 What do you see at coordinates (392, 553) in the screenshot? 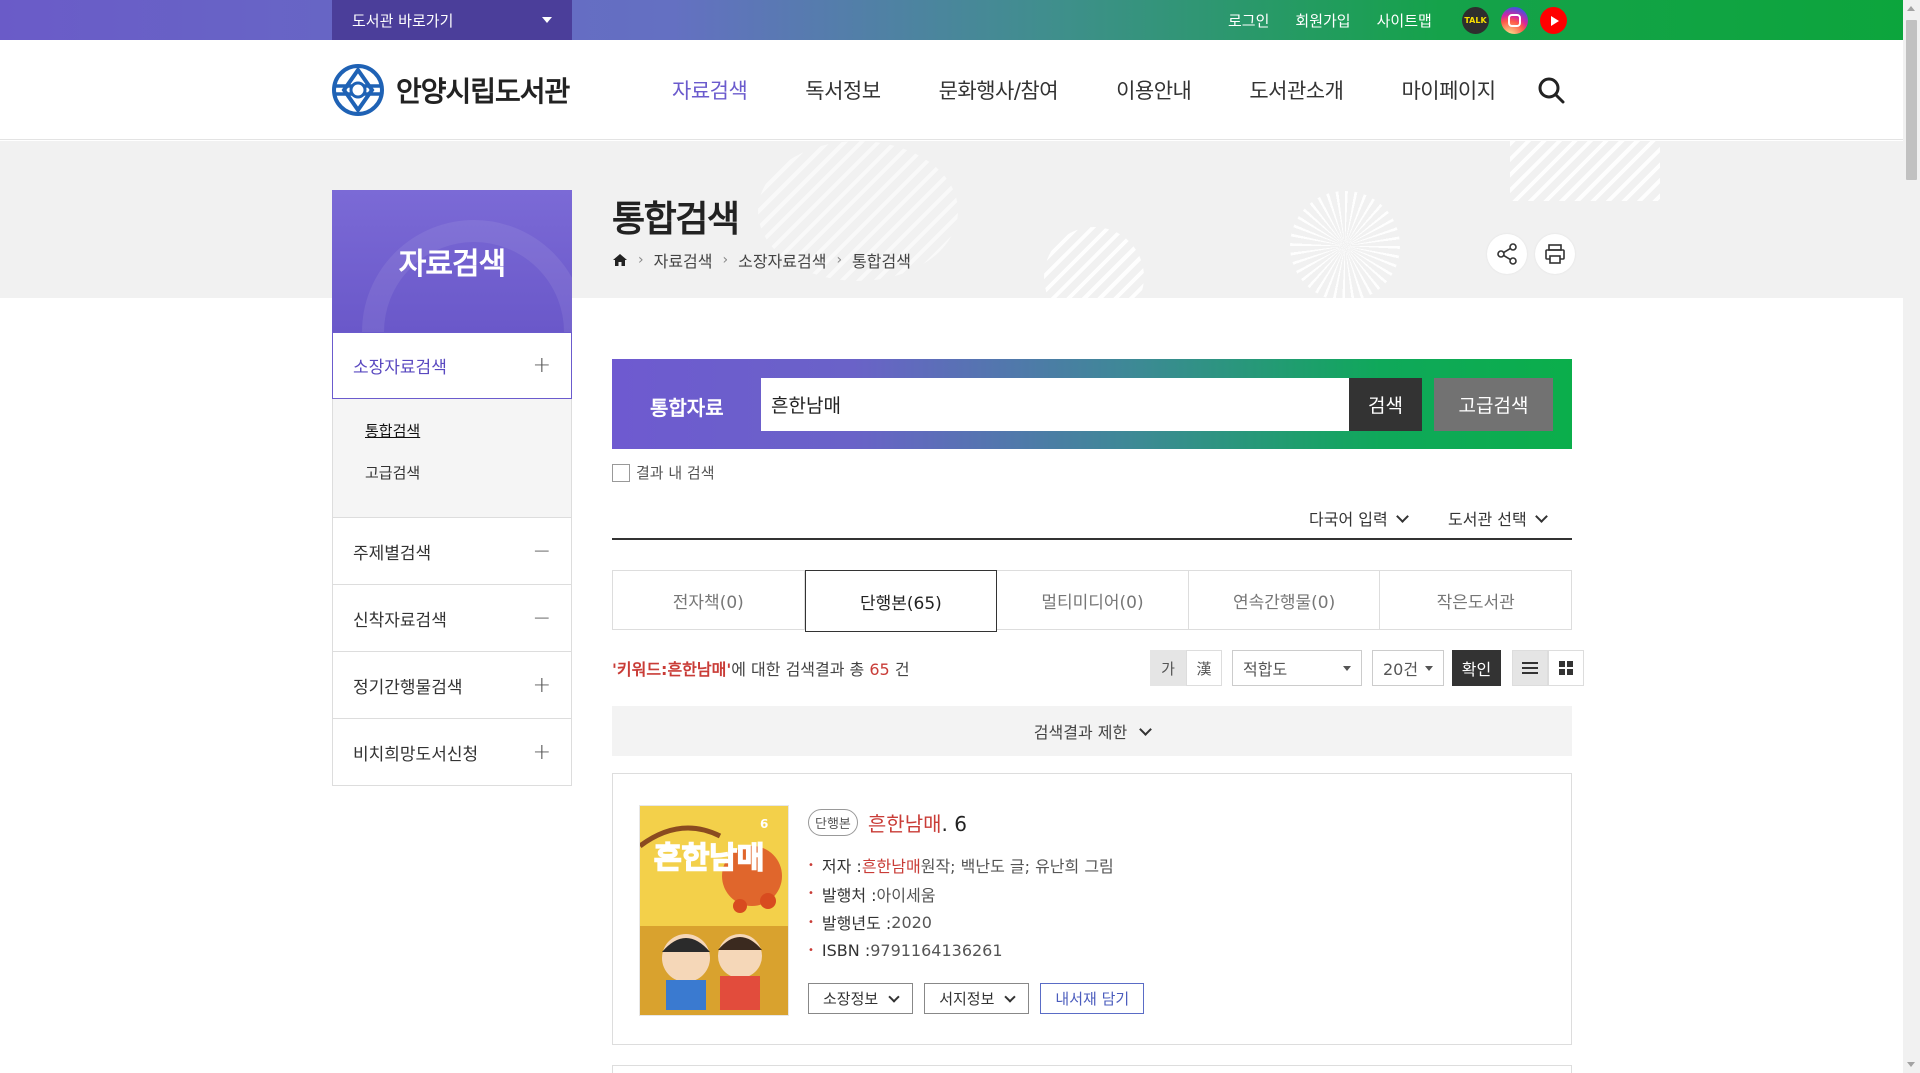
I see `side-nav-item-label: 주제별검색` at bounding box center [392, 553].